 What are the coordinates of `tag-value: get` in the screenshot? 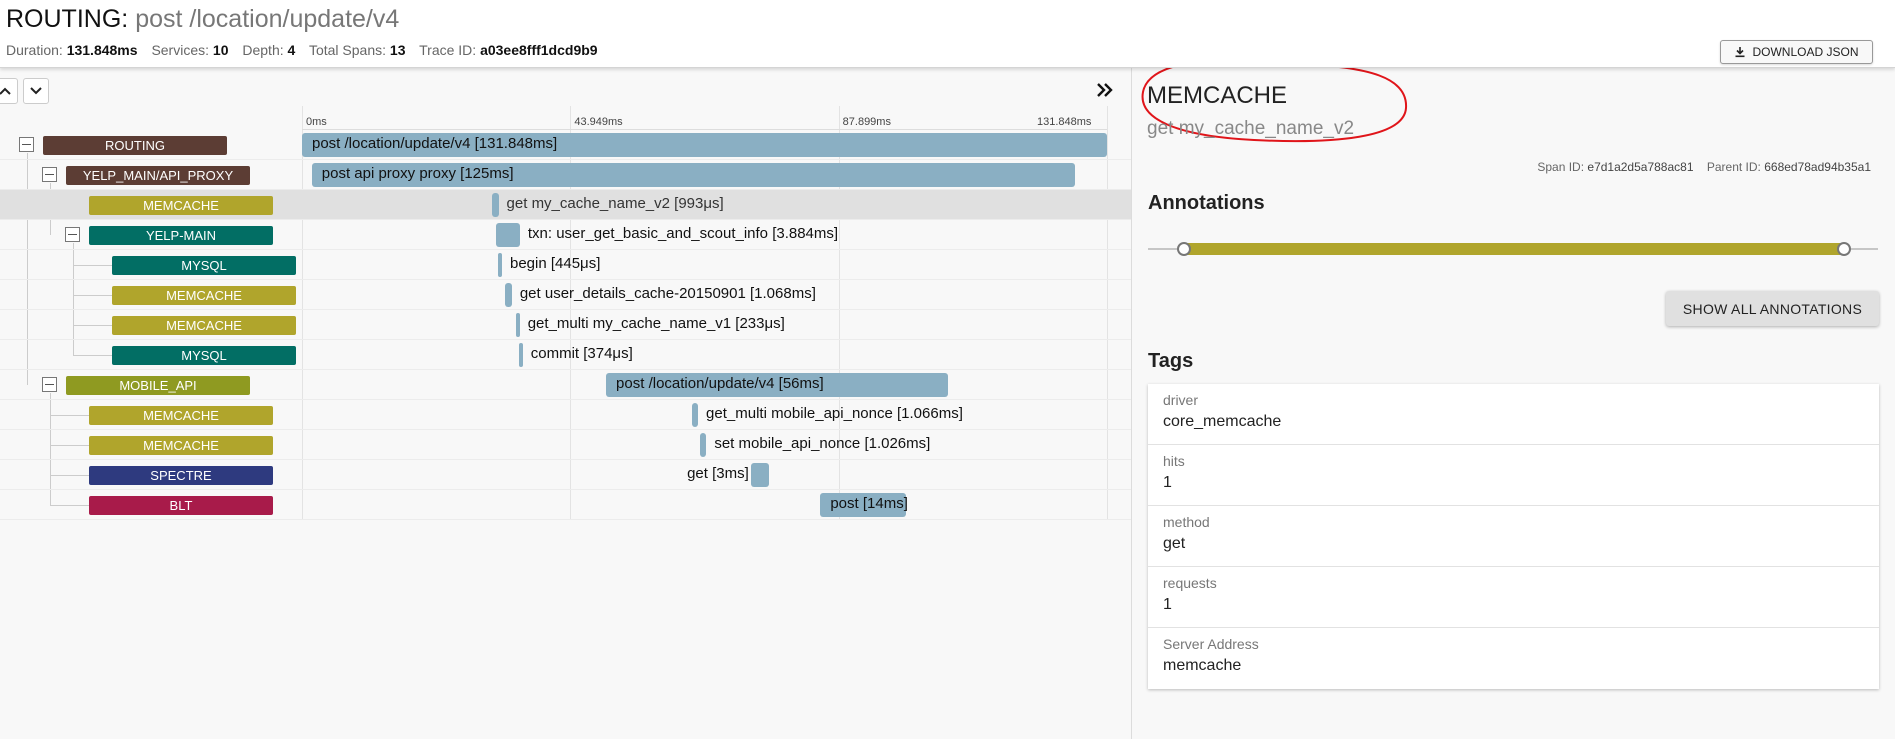 It's located at (1174, 543).